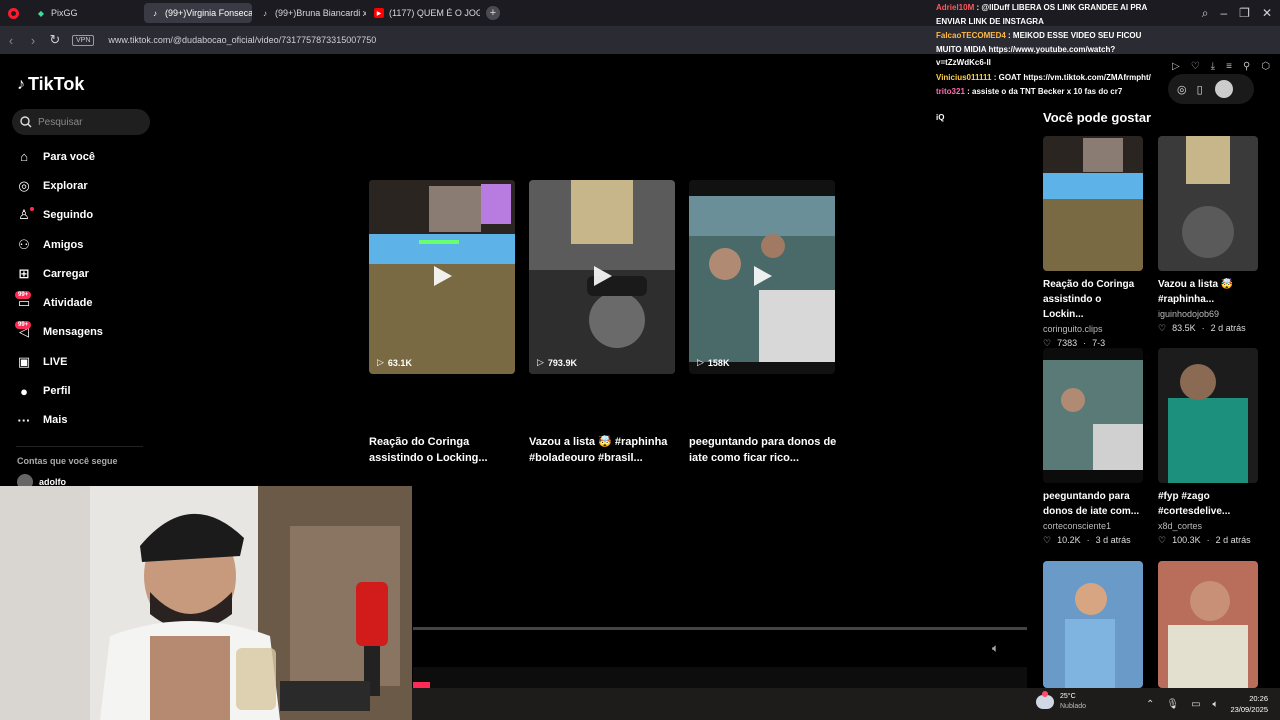  I want to click on tab-bruna: ♪ (99+)Bruna Biancardi x Vi, so click(310, 13).